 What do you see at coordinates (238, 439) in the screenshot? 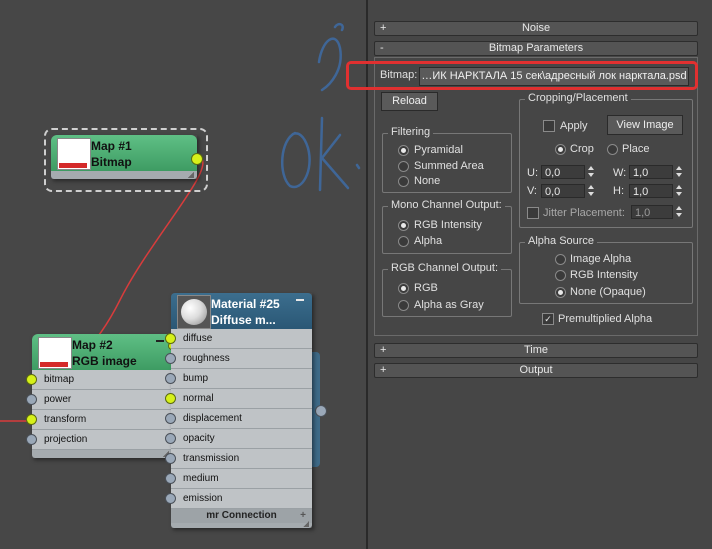
I see `slot-opacity: opacity` at bounding box center [238, 439].